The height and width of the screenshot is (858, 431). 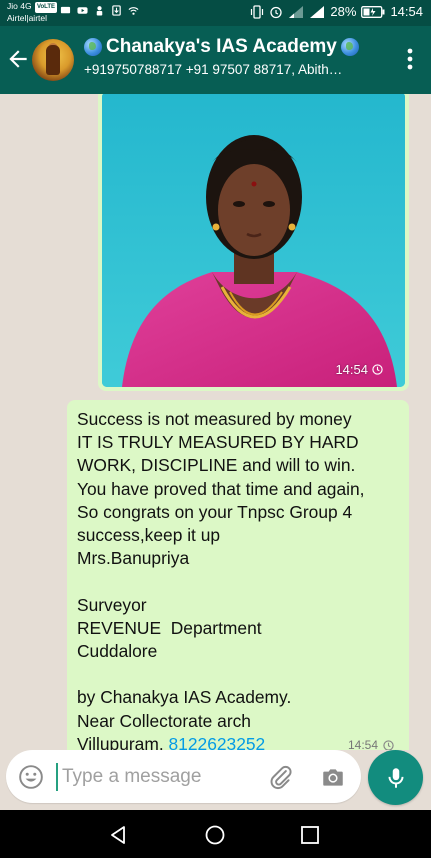 What do you see at coordinates (156, 777) in the screenshot?
I see `message-input` at bounding box center [156, 777].